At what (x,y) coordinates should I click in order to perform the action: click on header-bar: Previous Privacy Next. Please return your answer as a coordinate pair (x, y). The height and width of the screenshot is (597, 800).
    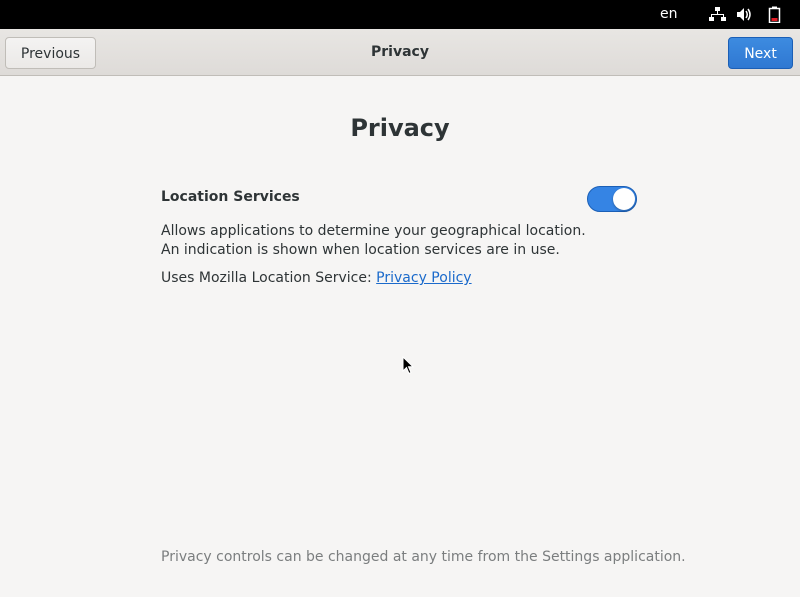
    Looking at the image, I should click on (400, 52).